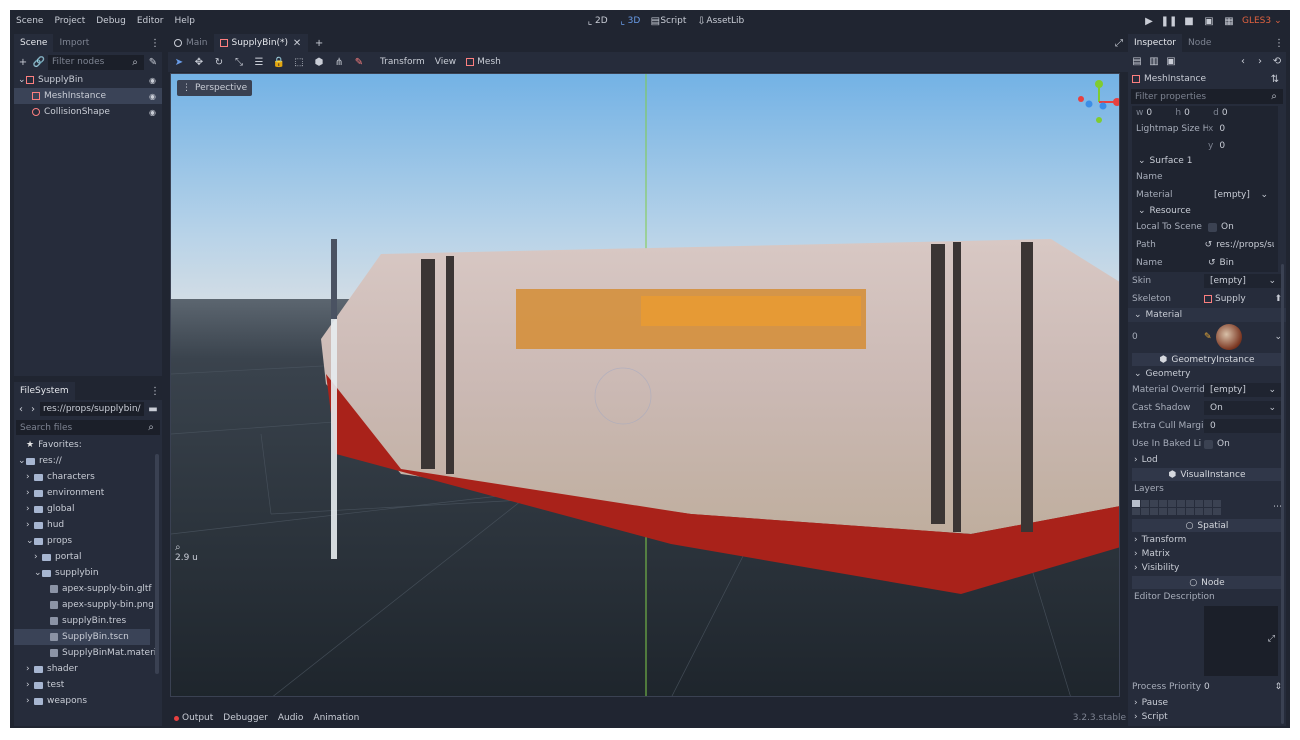 The height and width of the screenshot is (740, 1300). Describe the element at coordinates (1159, 113) in the screenshot. I see `size-w-field: 0` at that location.